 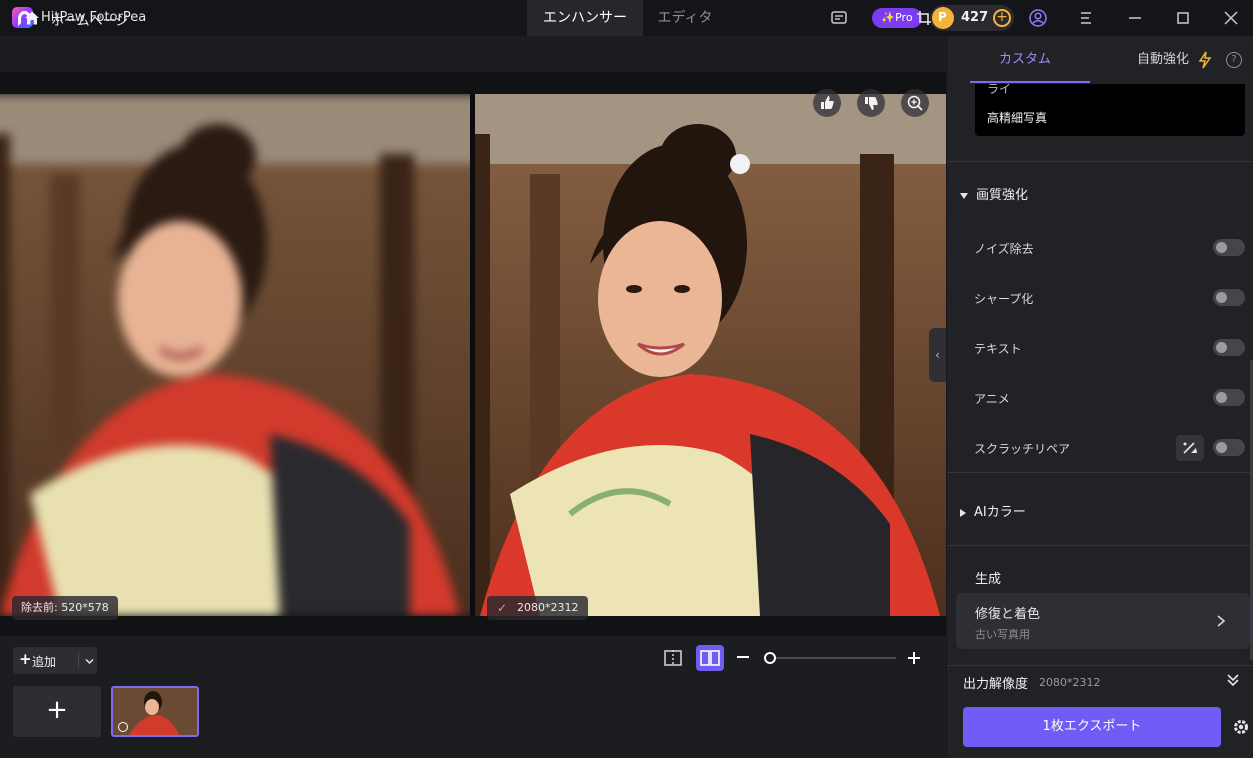 I want to click on export-button: 1枚エクスポート, so click(x=1092, y=727).